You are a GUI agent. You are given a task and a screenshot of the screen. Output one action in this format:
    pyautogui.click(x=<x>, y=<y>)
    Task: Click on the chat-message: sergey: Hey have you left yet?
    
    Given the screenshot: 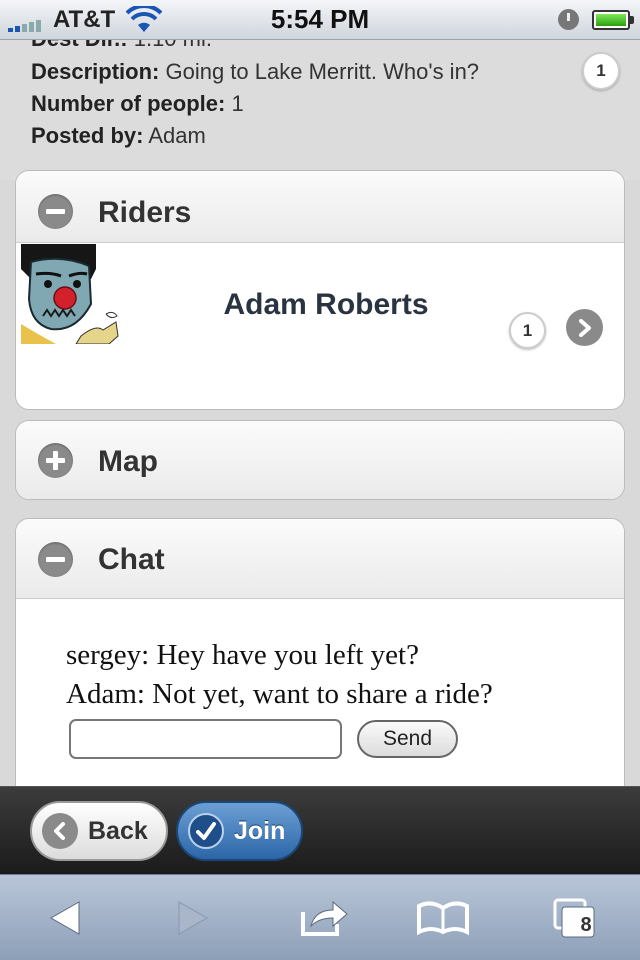 What is the action you would take?
    pyautogui.click(x=242, y=655)
    